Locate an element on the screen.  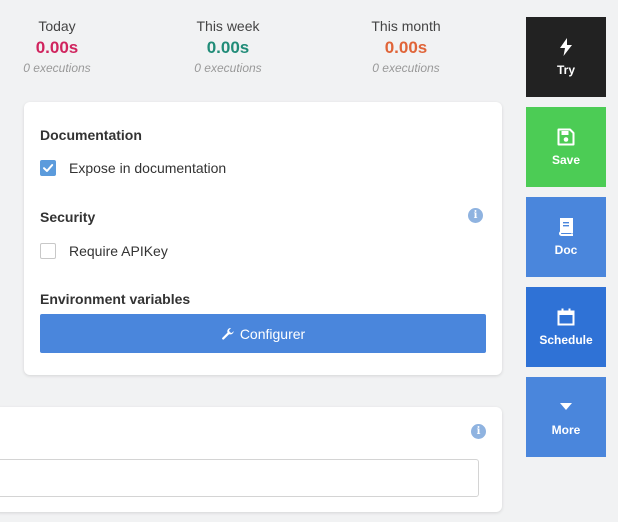
schedule-button-label: Schedule is located at coordinates (566, 340).